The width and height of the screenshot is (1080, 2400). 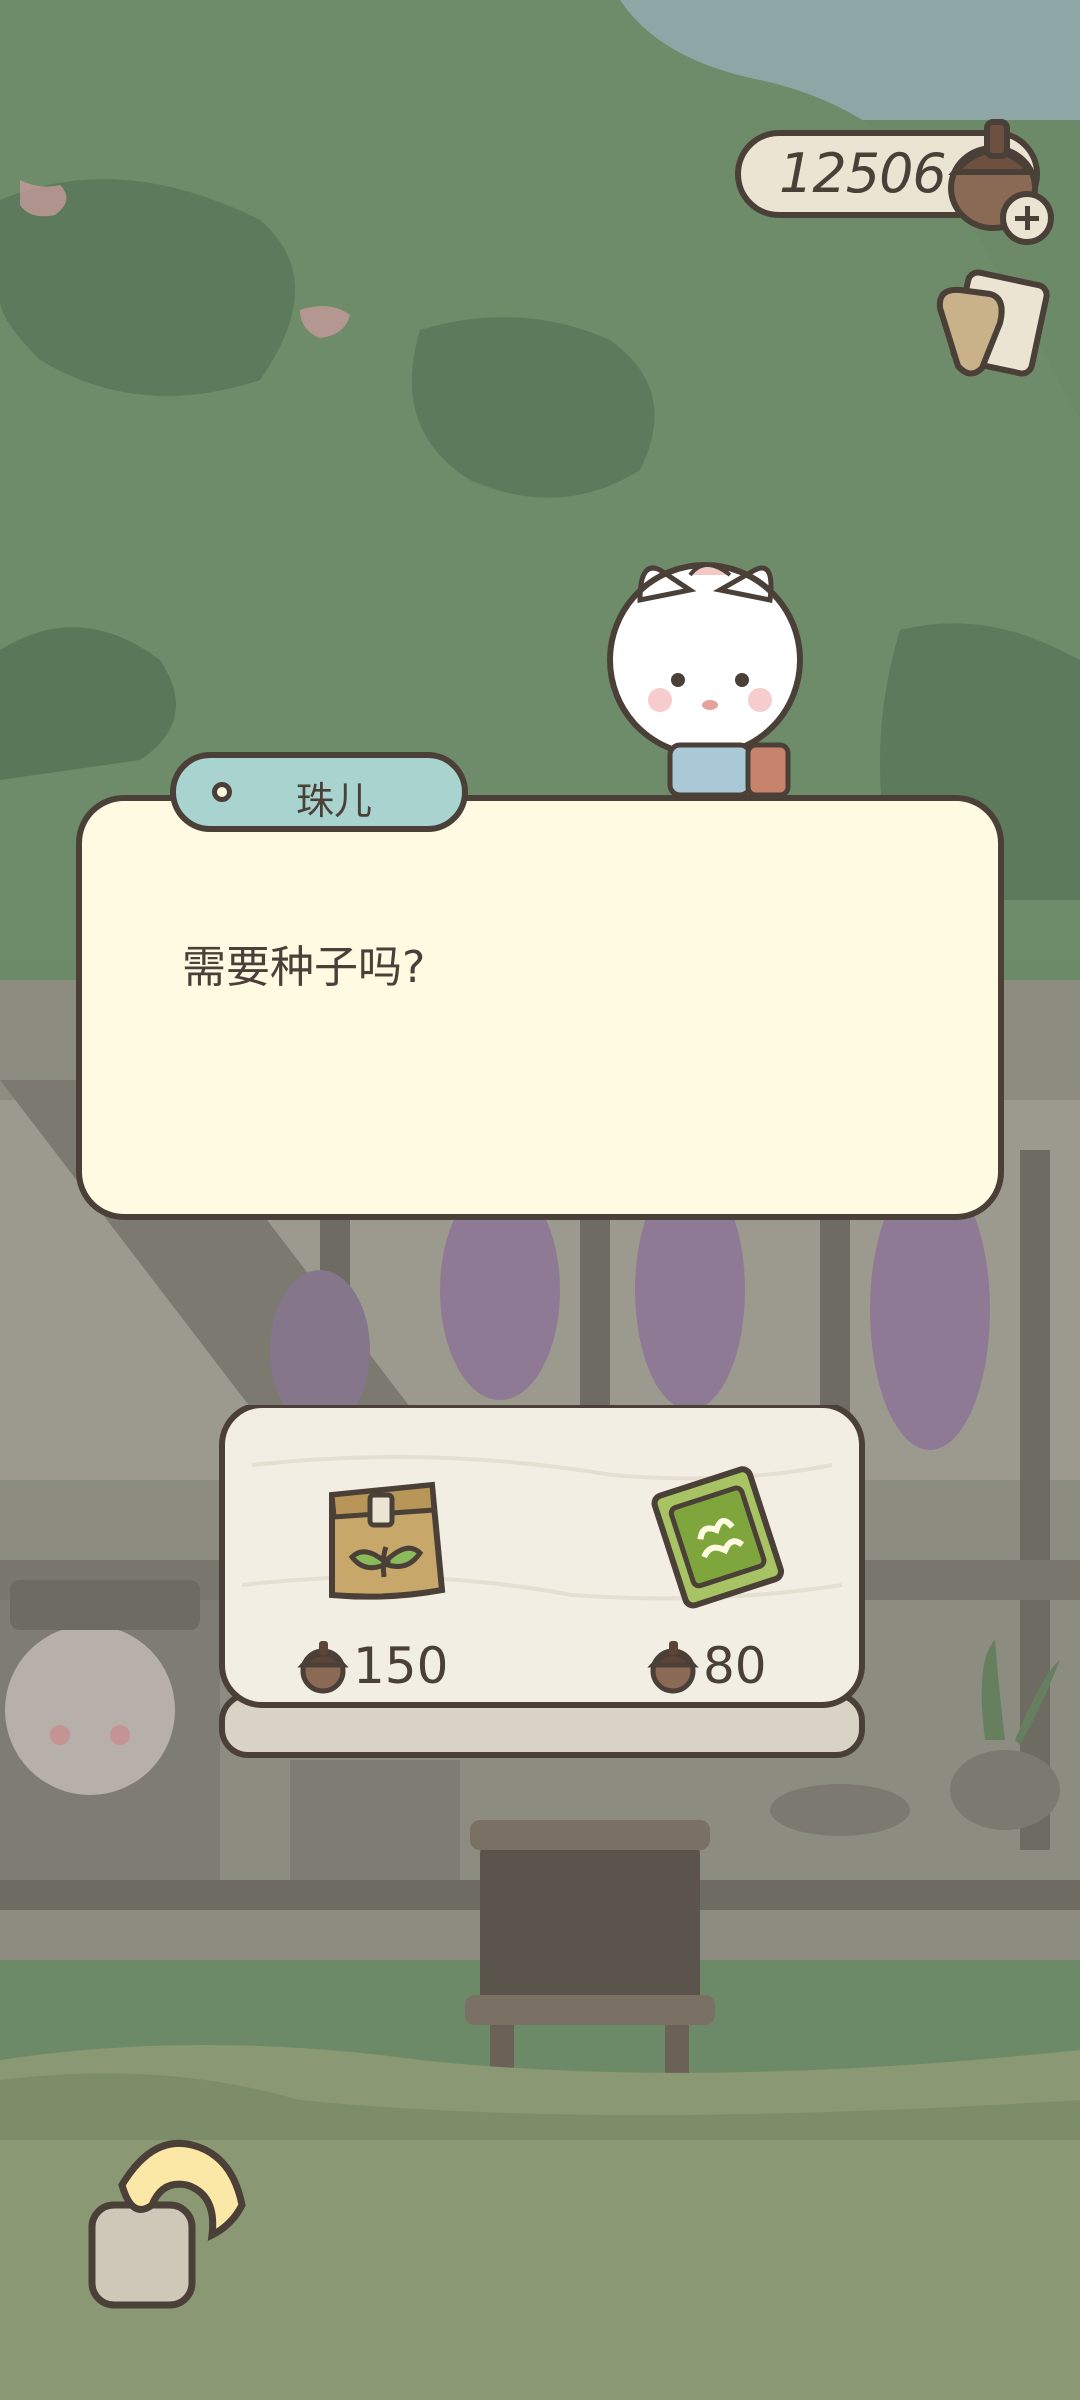 I want to click on seed-packet-icon, so click(x=718, y=1537).